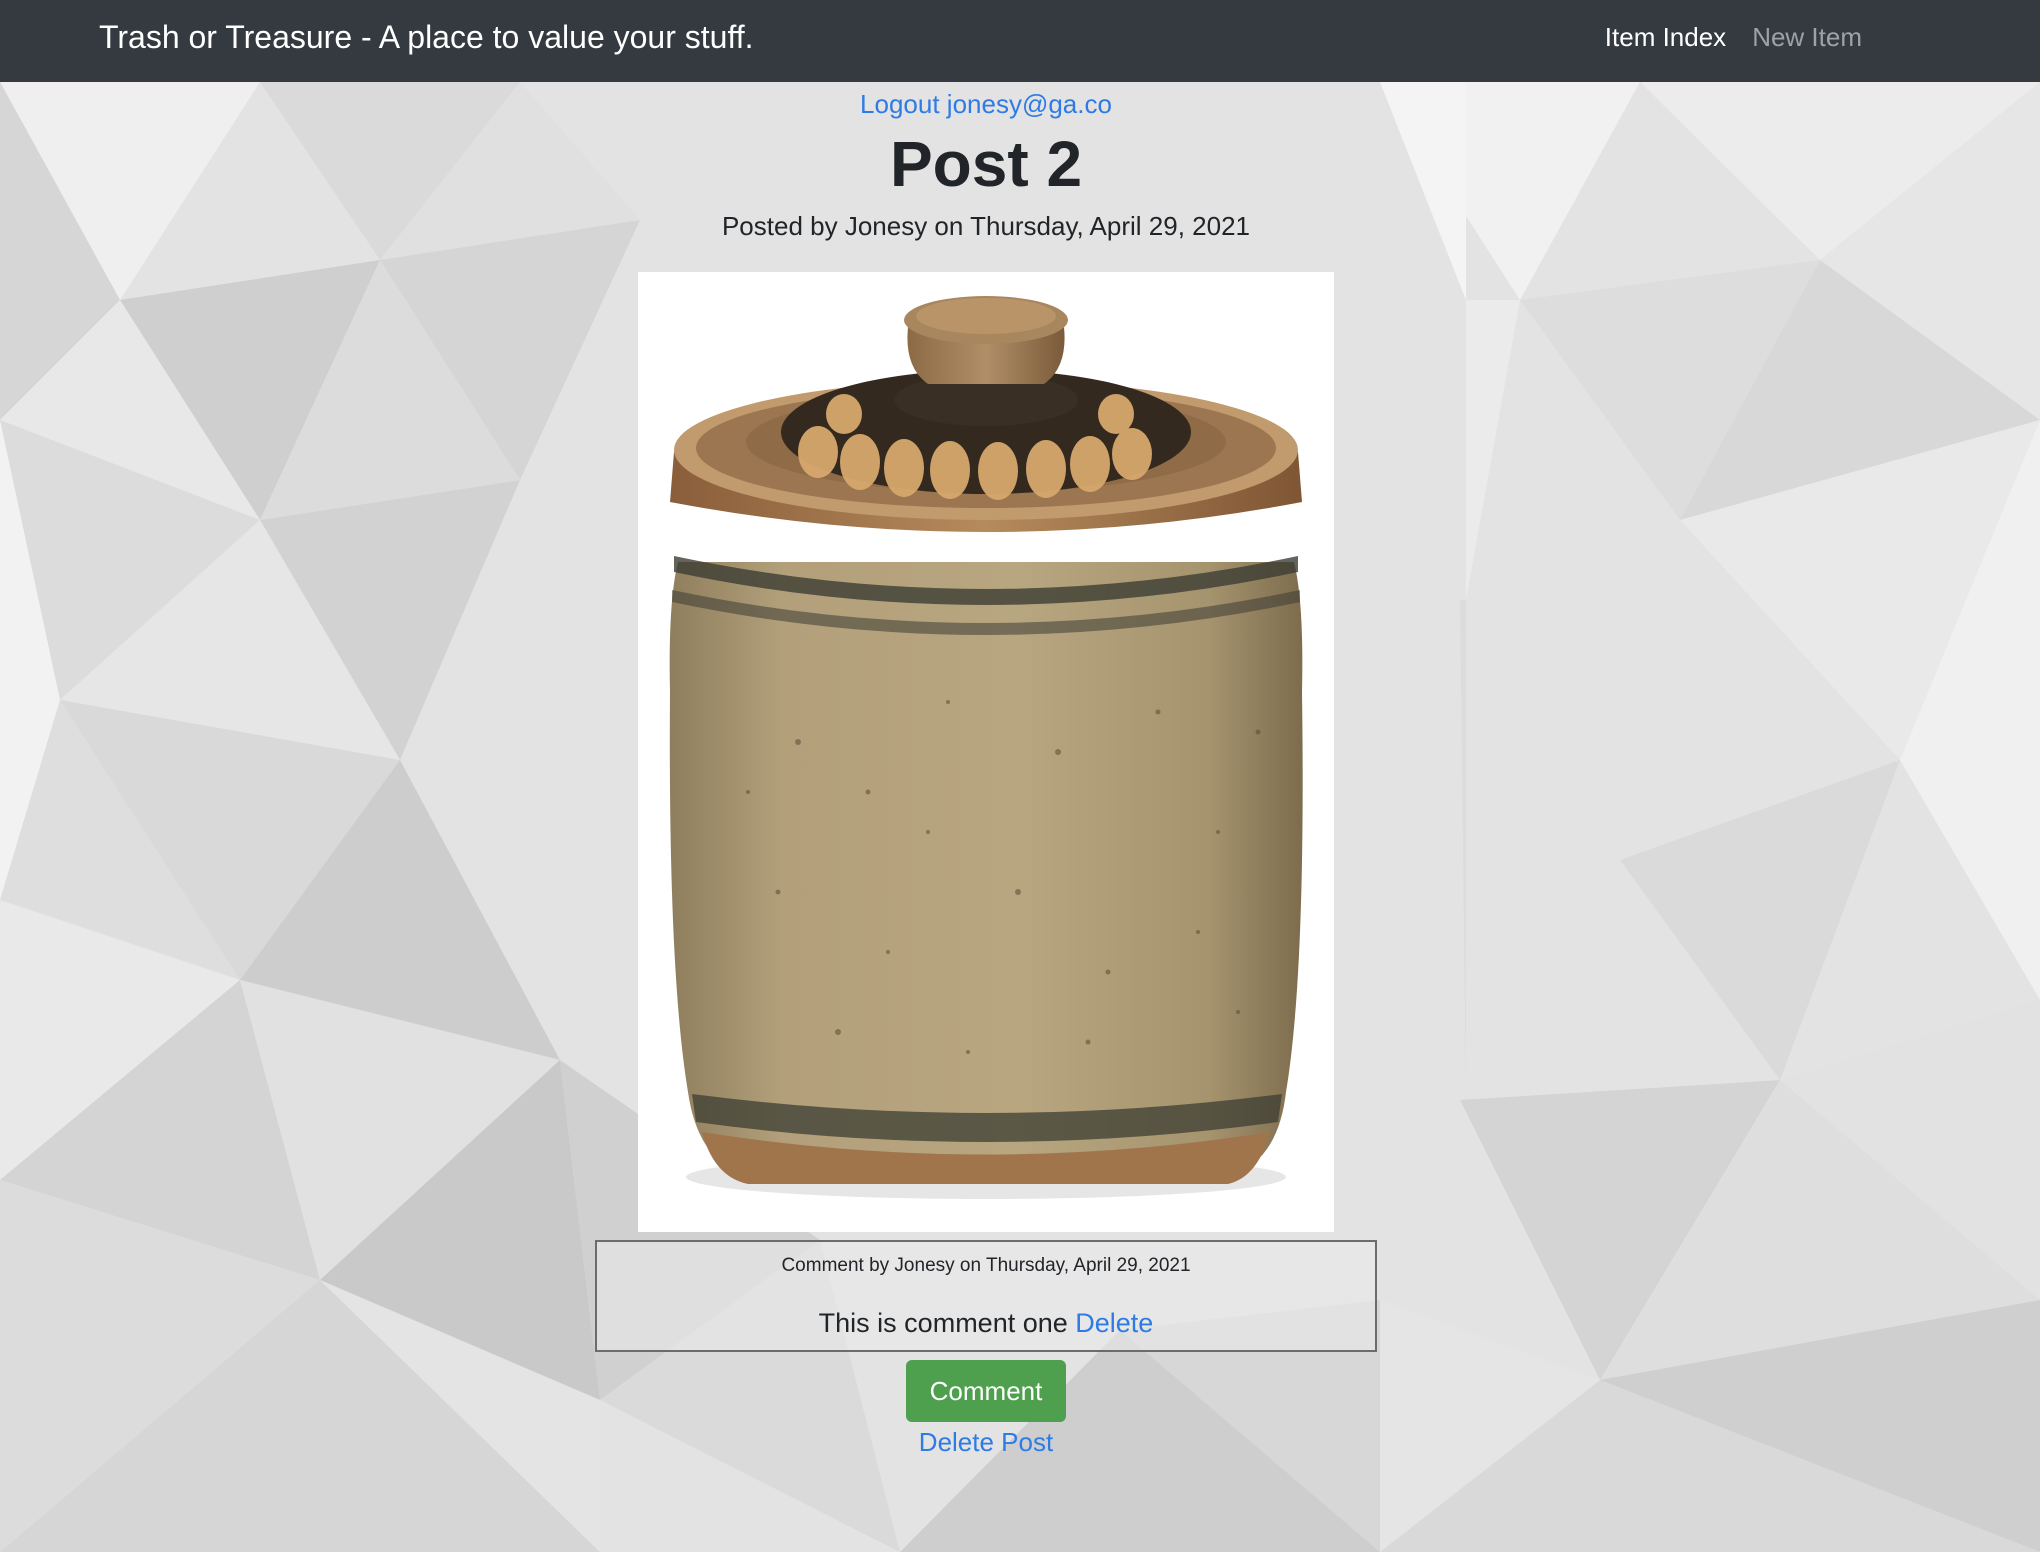 This screenshot has width=2040, height=1552. I want to click on nav-item-index: Item Index, so click(1665, 37).